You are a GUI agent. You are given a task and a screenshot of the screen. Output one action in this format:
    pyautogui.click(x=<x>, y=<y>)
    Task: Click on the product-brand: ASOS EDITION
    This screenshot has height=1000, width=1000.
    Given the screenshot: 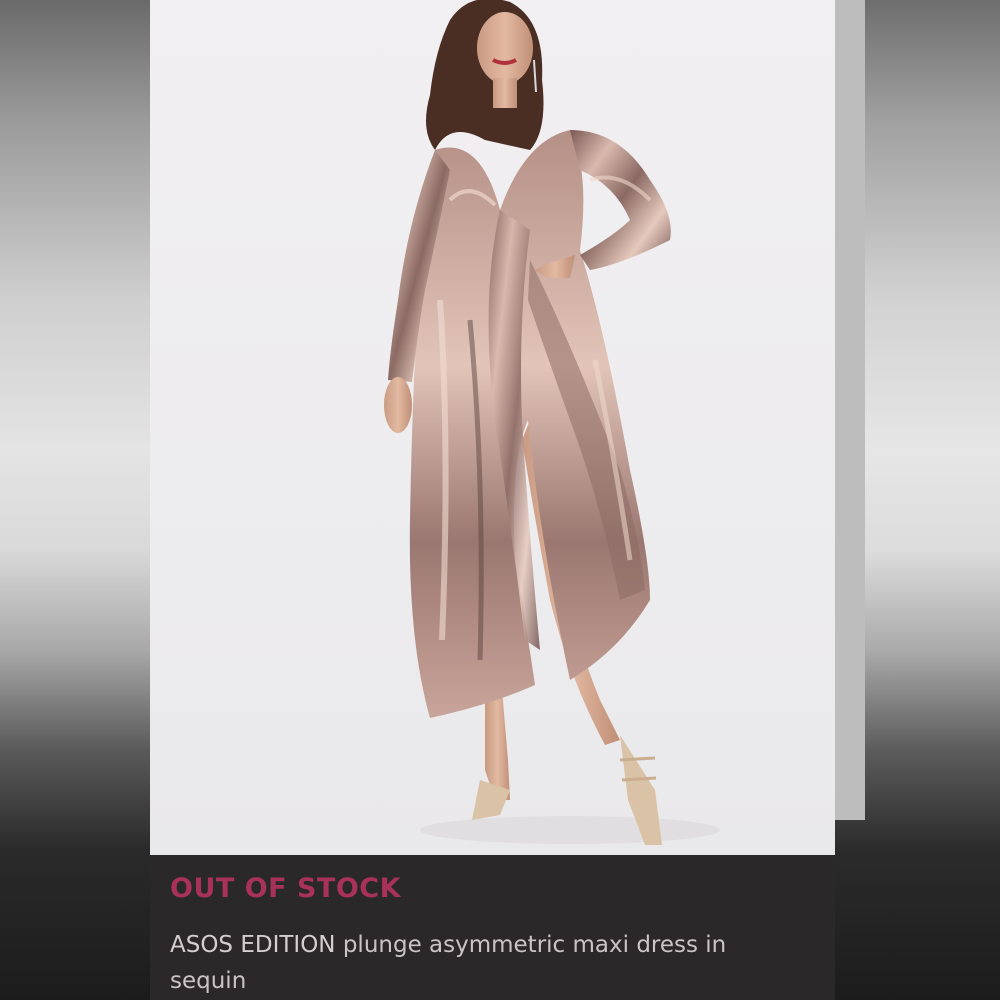 What is the action you would take?
    pyautogui.click(x=253, y=945)
    